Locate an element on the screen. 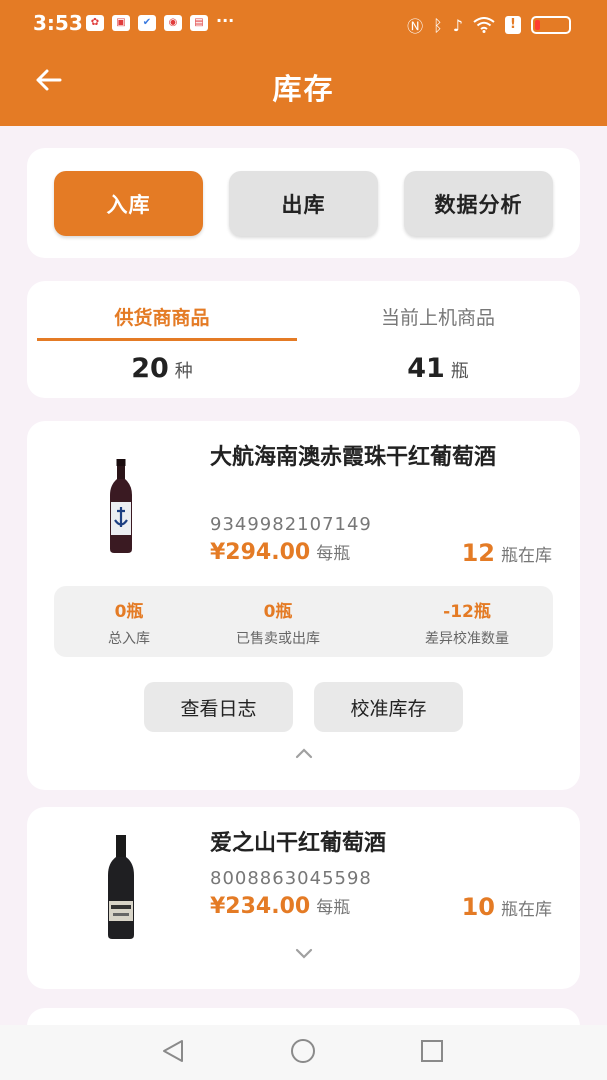 The height and width of the screenshot is (1080, 607). stock-count: 10 瓶在库 is located at coordinates (507, 907).